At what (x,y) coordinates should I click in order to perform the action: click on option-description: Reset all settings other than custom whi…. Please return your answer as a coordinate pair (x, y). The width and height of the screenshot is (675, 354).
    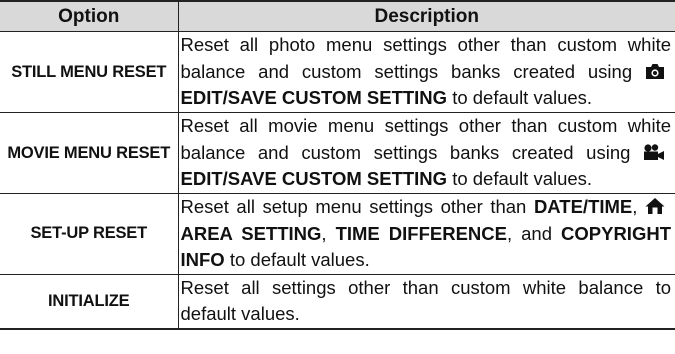
    Looking at the image, I should click on (426, 301).